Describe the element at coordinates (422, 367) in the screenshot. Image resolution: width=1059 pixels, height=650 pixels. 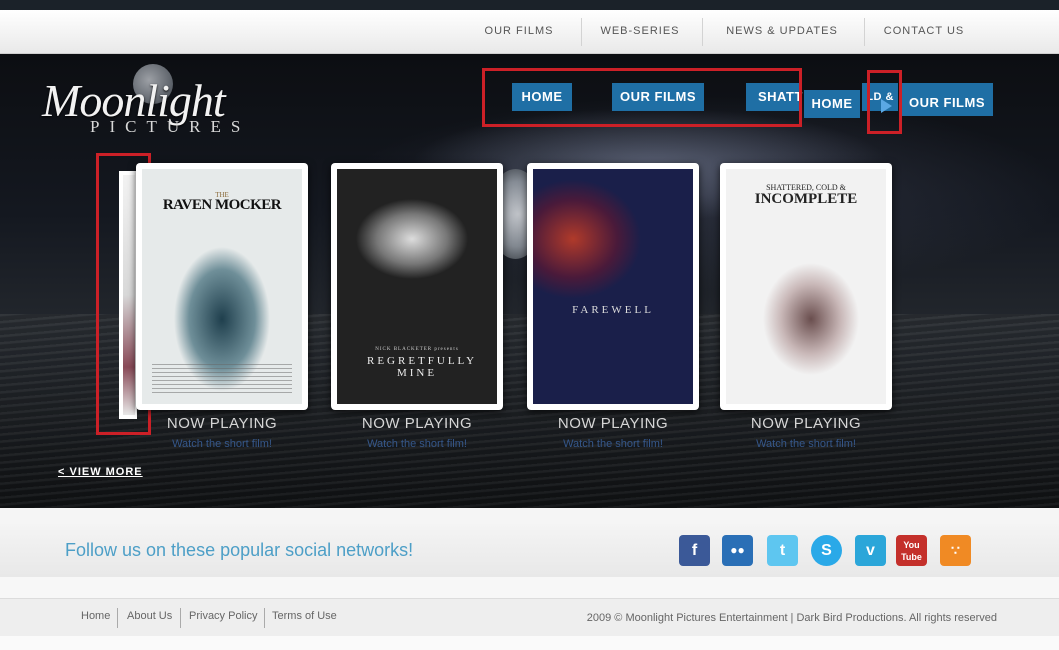
I see `poster-title: REGRETFULLY MINE` at that location.